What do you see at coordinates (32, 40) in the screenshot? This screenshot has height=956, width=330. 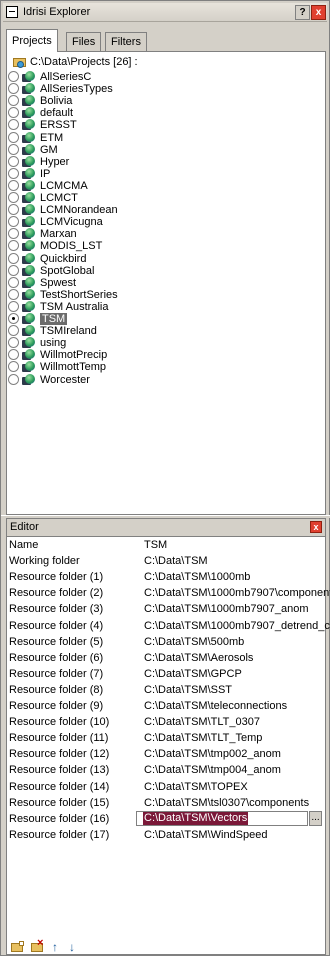 I see `tab-projects: Projects` at bounding box center [32, 40].